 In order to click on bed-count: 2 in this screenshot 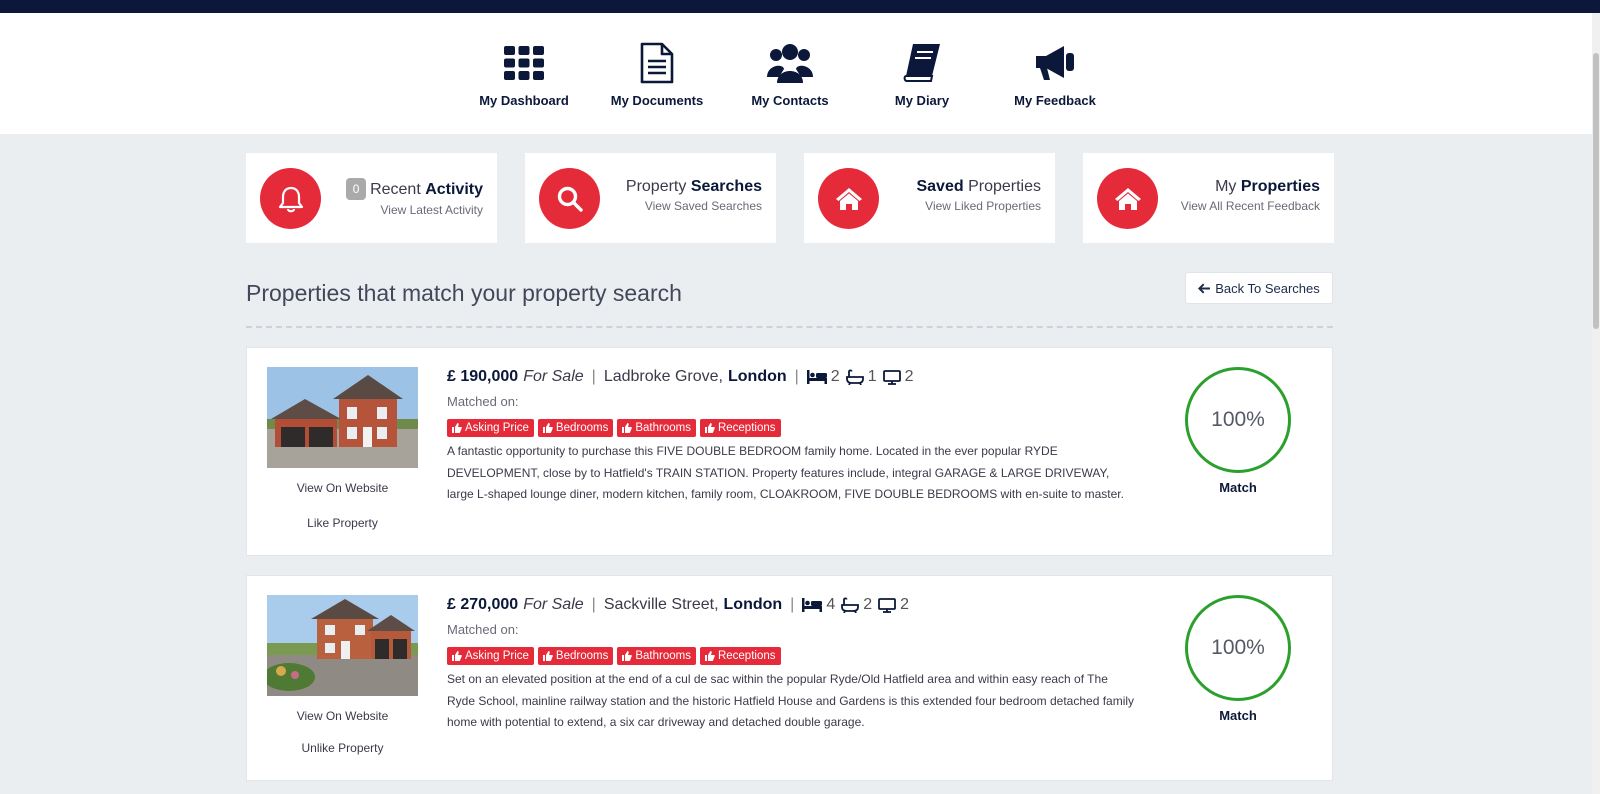, I will do `click(835, 376)`.